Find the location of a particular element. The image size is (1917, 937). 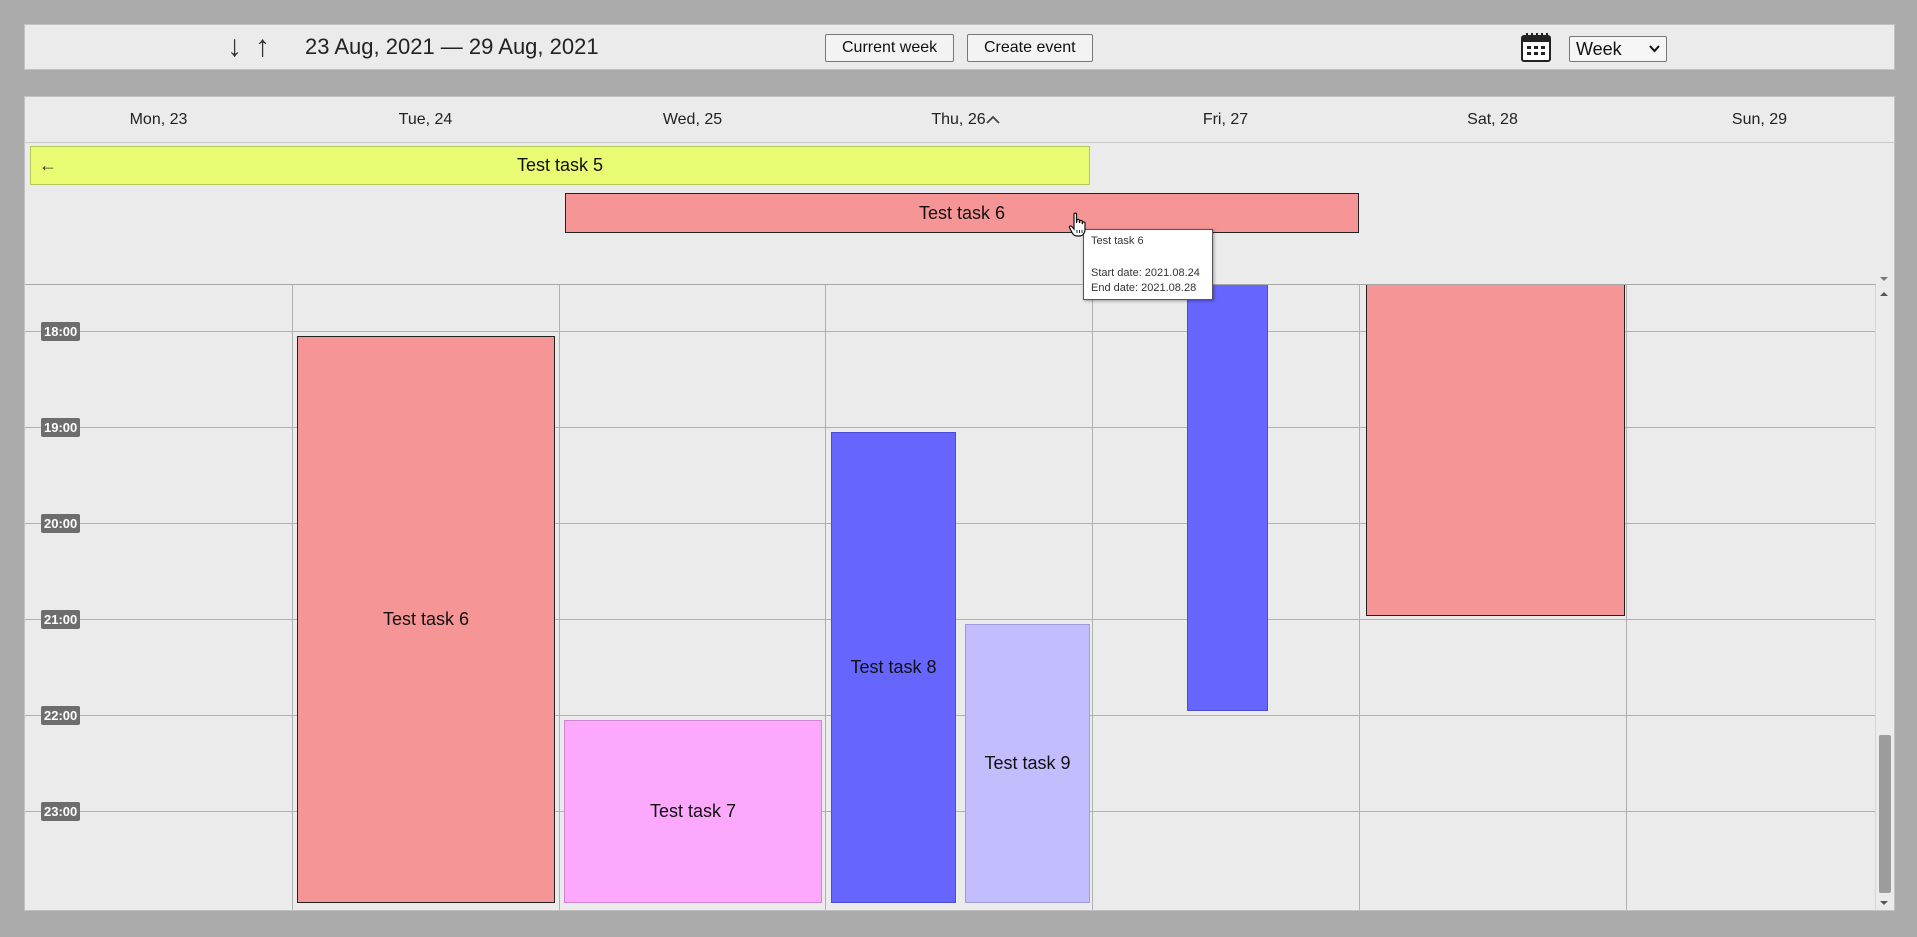

tooltip-start-date: Start date: 2021.08.24 is located at coordinates (1145, 273).